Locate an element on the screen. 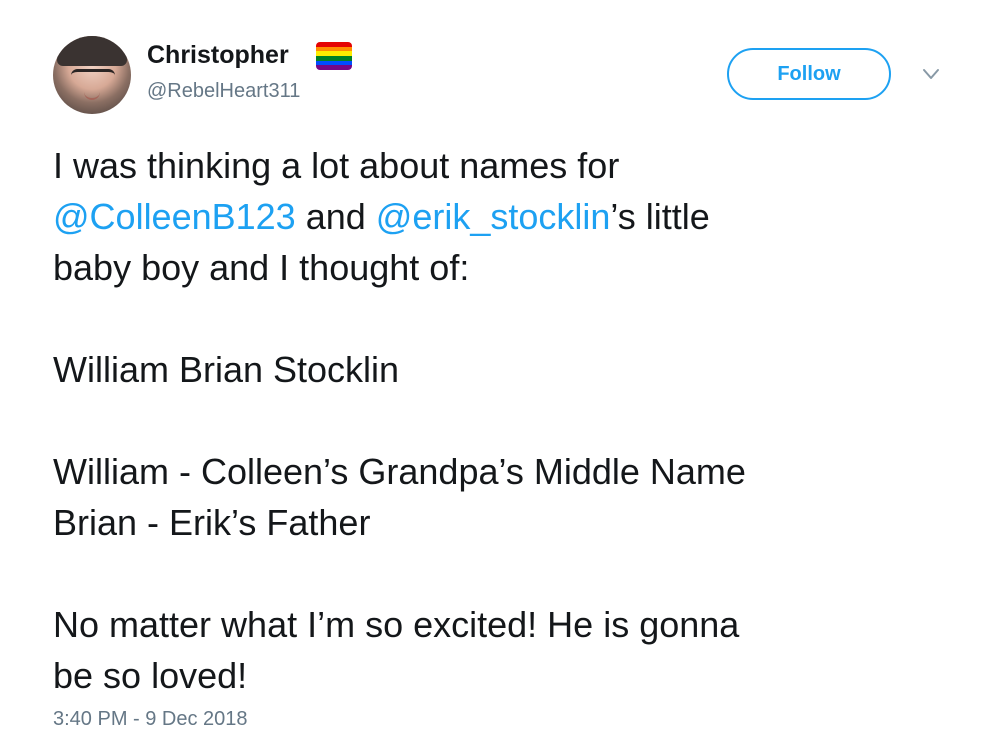  tweet-line: William Brian Stocklin is located at coordinates (226, 369).